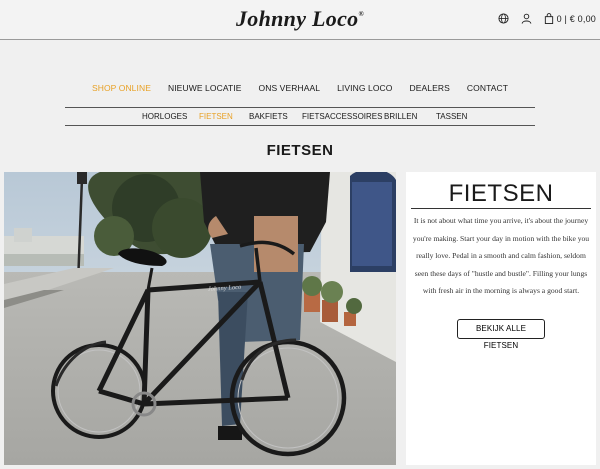 The image size is (600, 469). I want to click on shopping-bag-icon, so click(548, 18).